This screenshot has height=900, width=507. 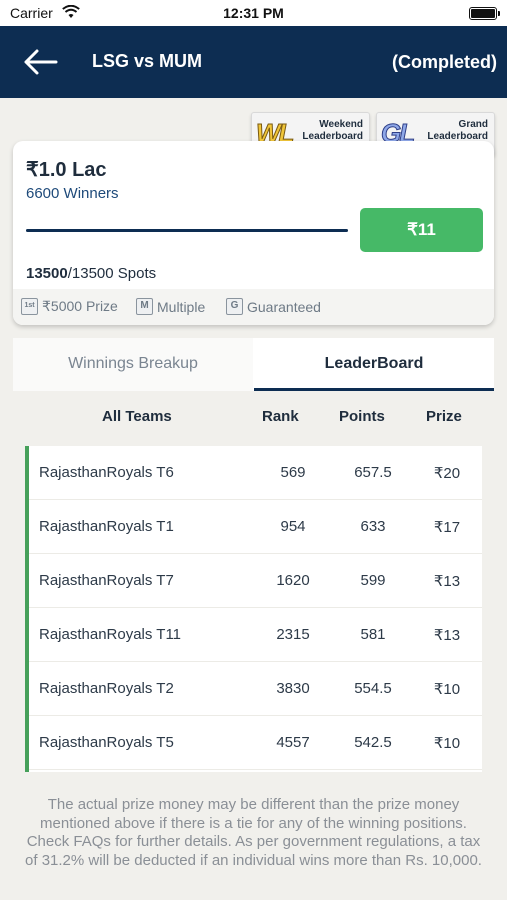 What do you see at coordinates (373, 742) in the screenshot?
I see `team-points: 542.5` at bounding box center [373, 742].